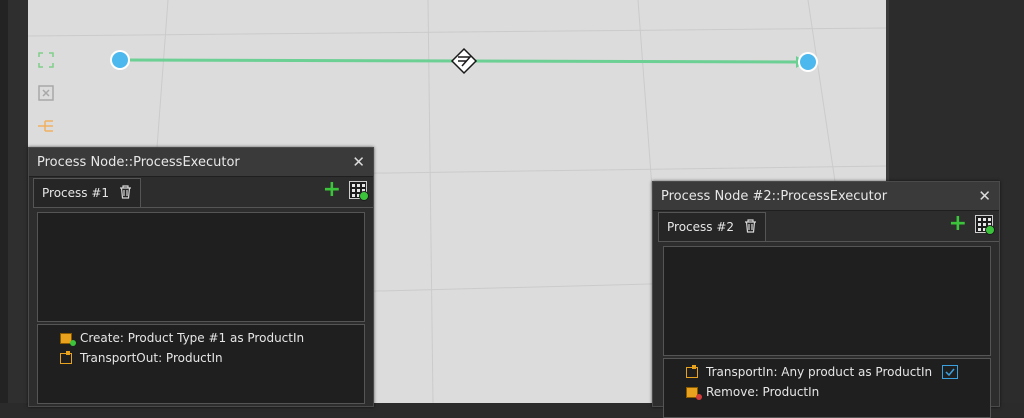  Describe the element at coordinates (18, 201) in the screenshot. I see `left-gutter` at that location.